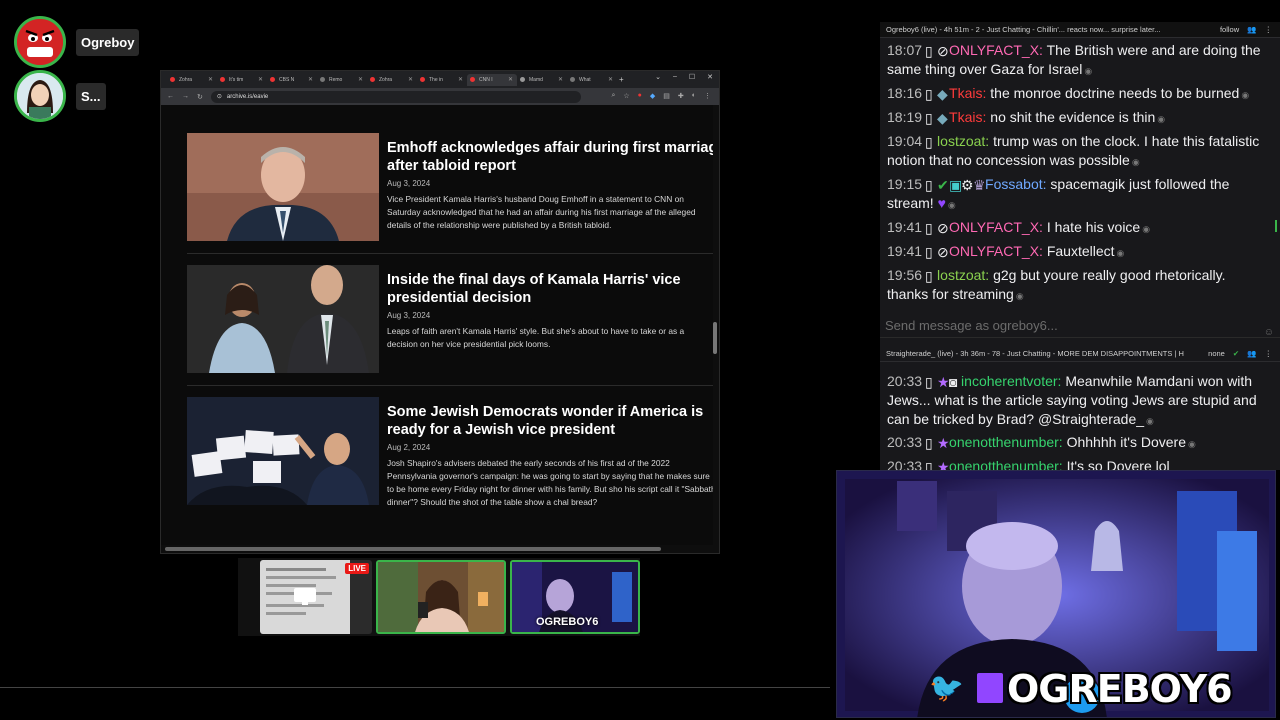  I want to click on profile-icon: ◐, so click(694, 96).